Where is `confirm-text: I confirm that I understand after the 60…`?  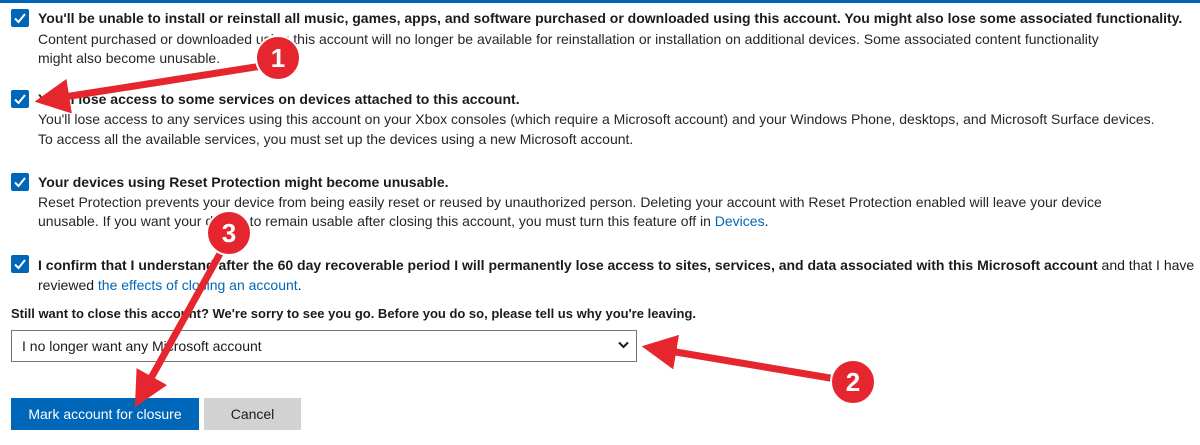
confirm-text: I confirm that I understand after the 60… is located at coordinates (616, 275).